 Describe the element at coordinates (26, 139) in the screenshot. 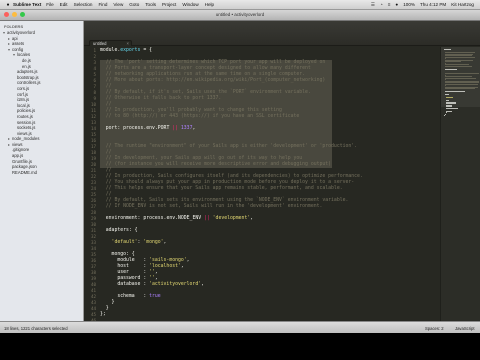

I see `sidebar-item-label: node_modules` at that location.